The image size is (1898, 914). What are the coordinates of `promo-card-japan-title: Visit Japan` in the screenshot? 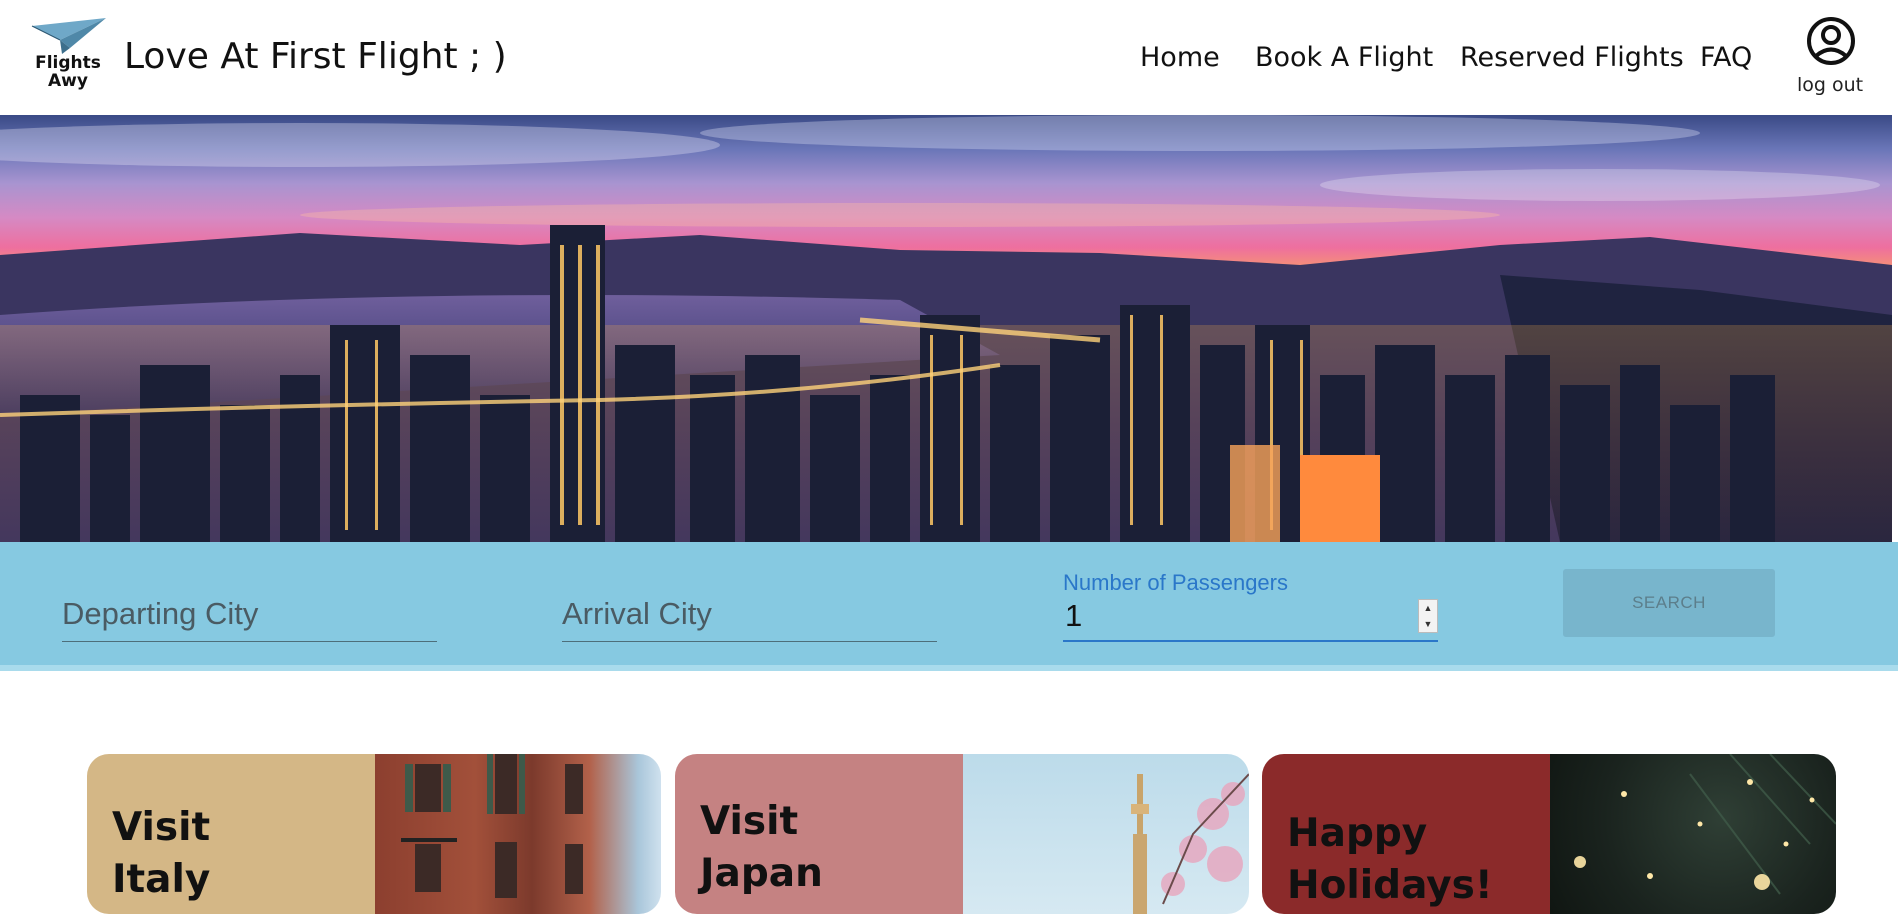 It's located at (830, 848).